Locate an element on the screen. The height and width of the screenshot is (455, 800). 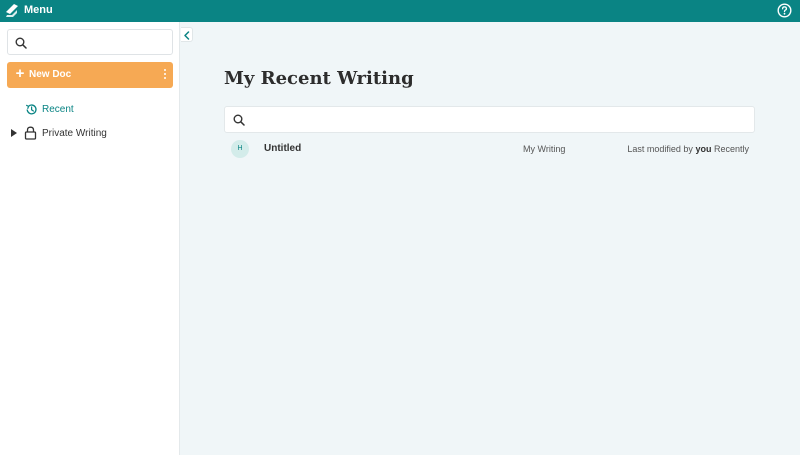
help-circle-icon is located at coordinates (784, 10).